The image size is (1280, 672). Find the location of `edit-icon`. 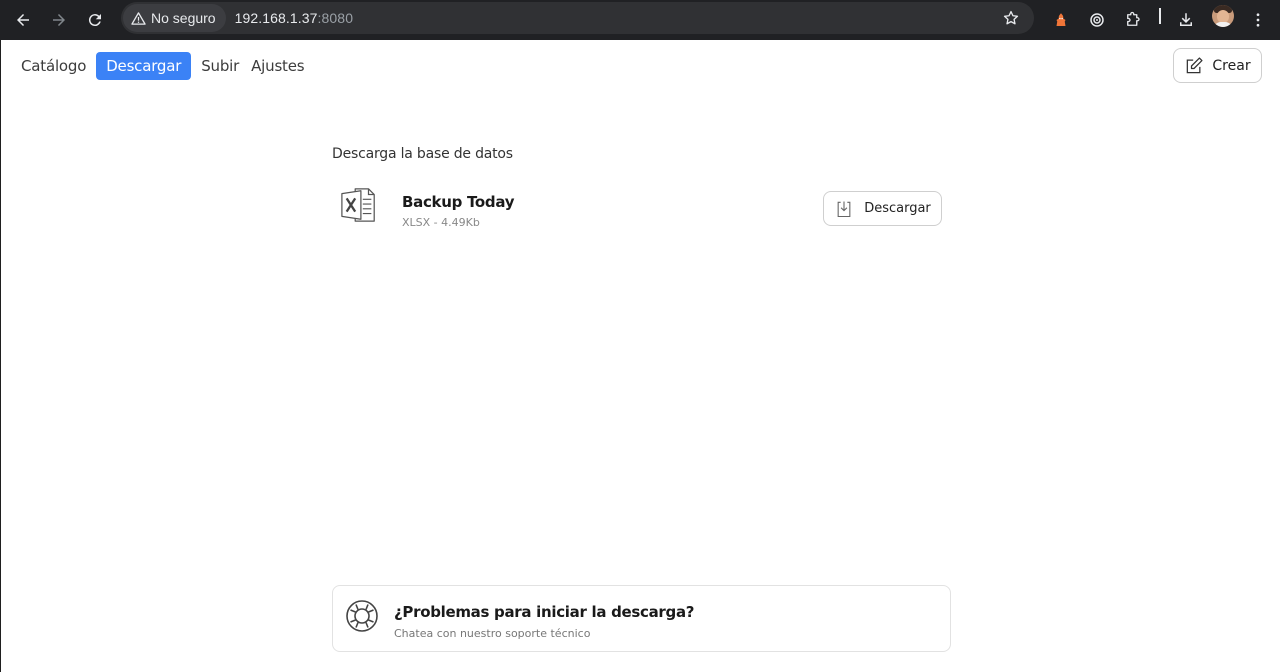

edit-icon is located at coordinates (1195, 64).